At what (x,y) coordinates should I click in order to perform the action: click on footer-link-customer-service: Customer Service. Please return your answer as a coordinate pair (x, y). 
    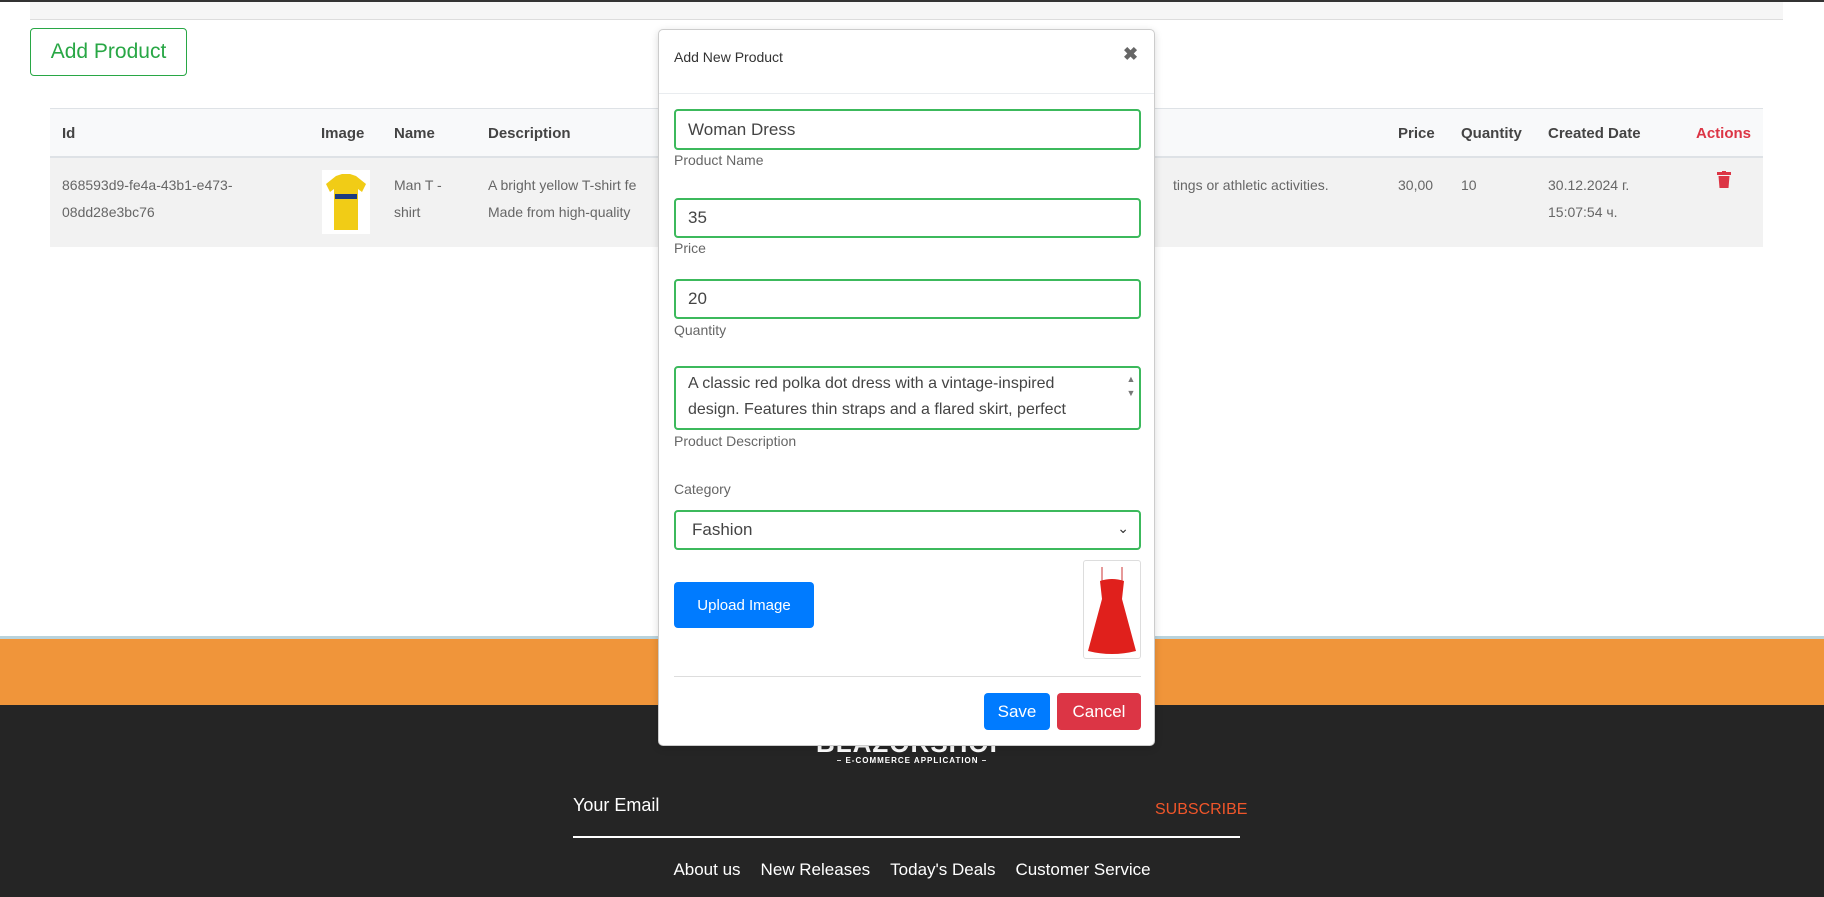
    Looking at the image, I should click on (1082, 870).